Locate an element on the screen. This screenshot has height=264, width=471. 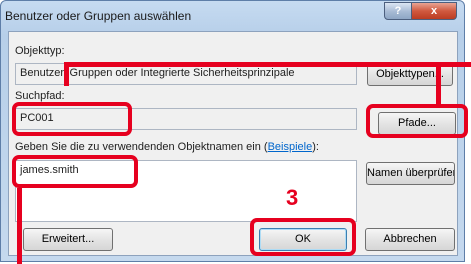
search-path-label: Suchpfad: is located at coordinates (40, 96).